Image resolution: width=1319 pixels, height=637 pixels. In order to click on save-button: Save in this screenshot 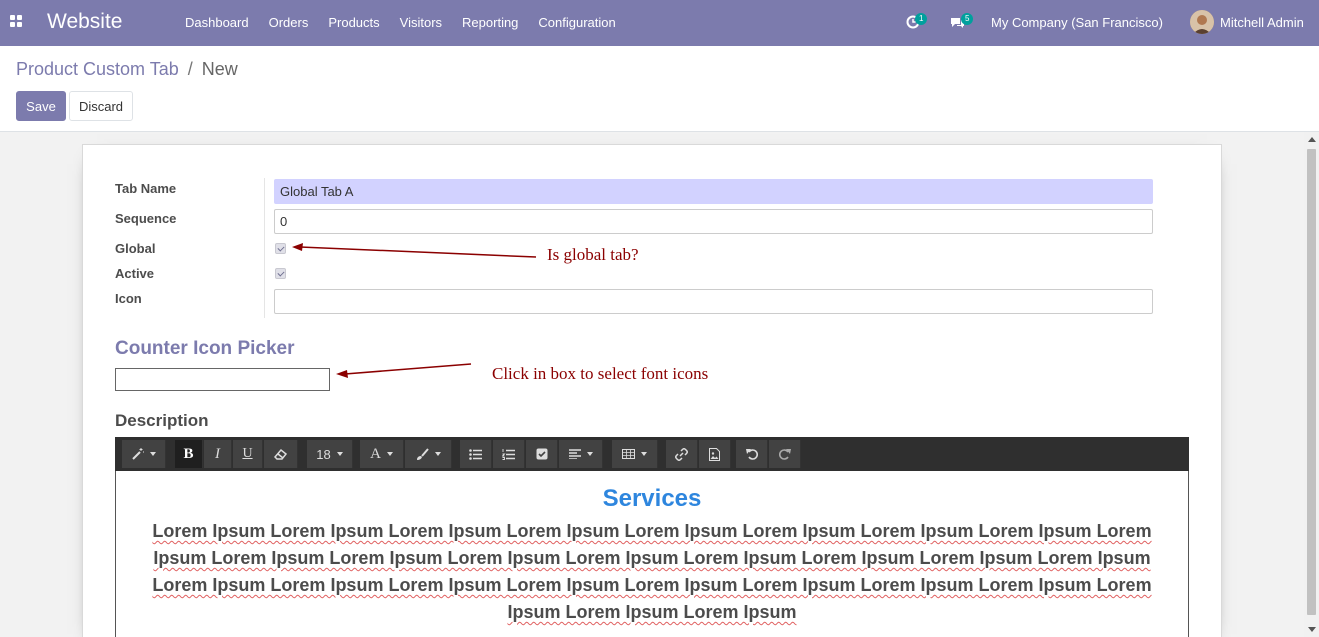, I will do `click(41, 106)`.